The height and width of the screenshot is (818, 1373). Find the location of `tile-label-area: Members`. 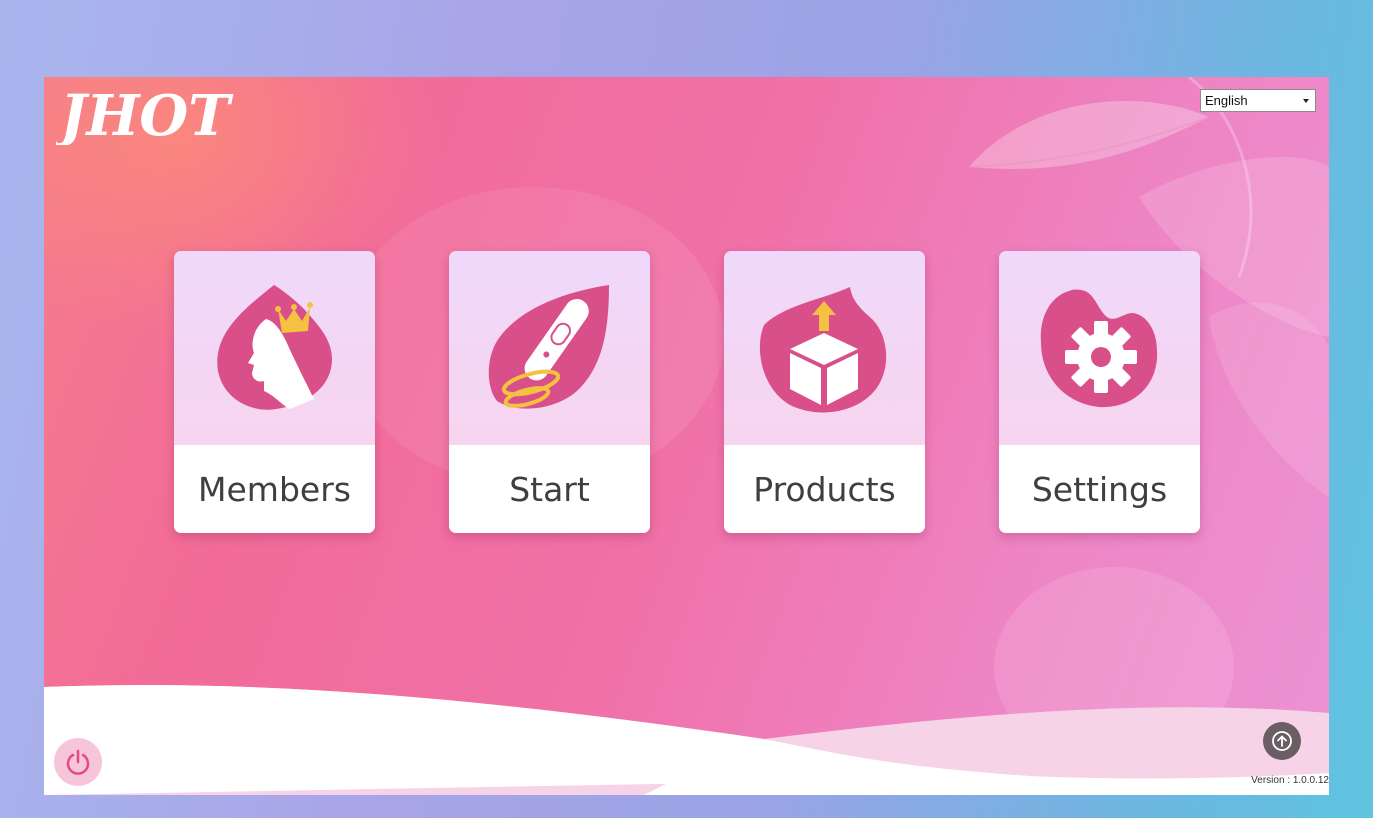

tile-label-area: Members is located at coordinates (274, 489).